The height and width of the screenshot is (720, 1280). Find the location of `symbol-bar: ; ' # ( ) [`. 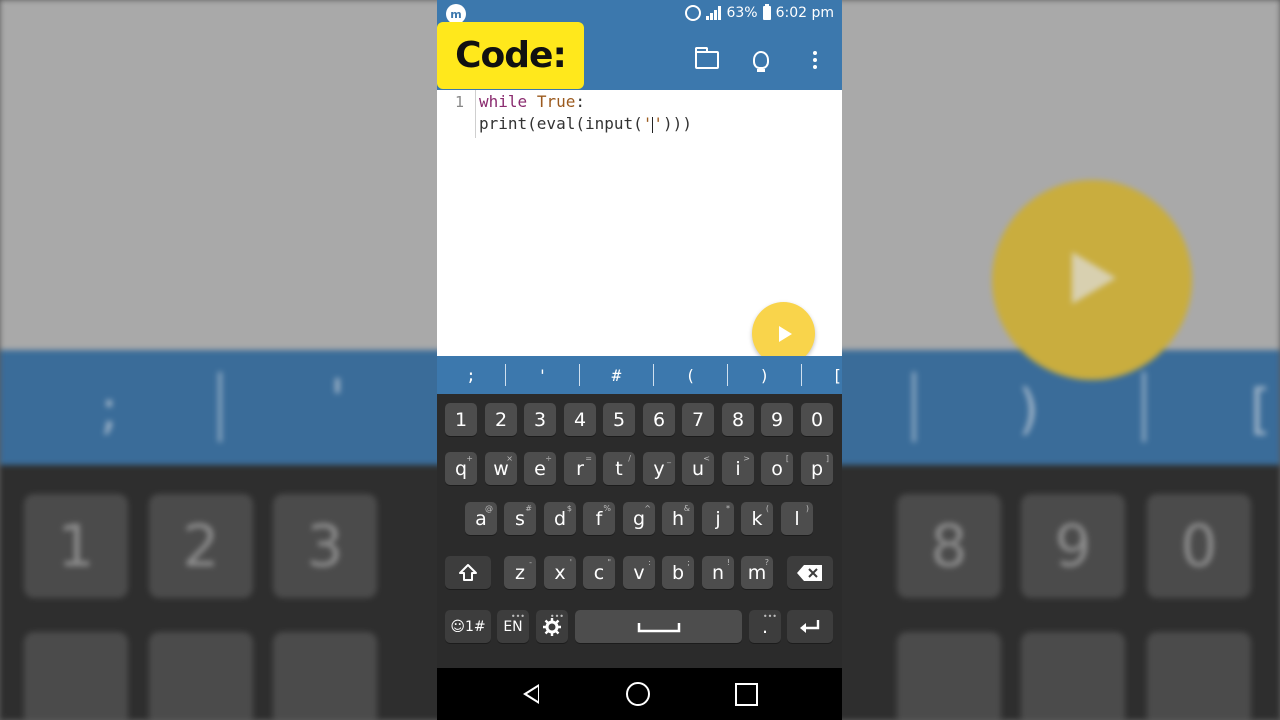

symbol-bar: ; ' # ( ) [ is located at coordinates (639, 375).